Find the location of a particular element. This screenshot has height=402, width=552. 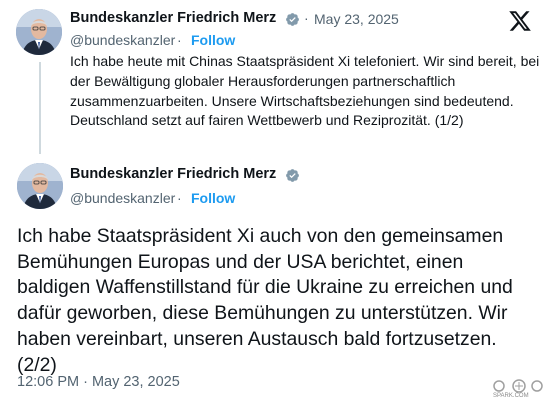

tweet-timestamp: 12:06 PM · May 23, 2025 is located at coordinates (98, 382).